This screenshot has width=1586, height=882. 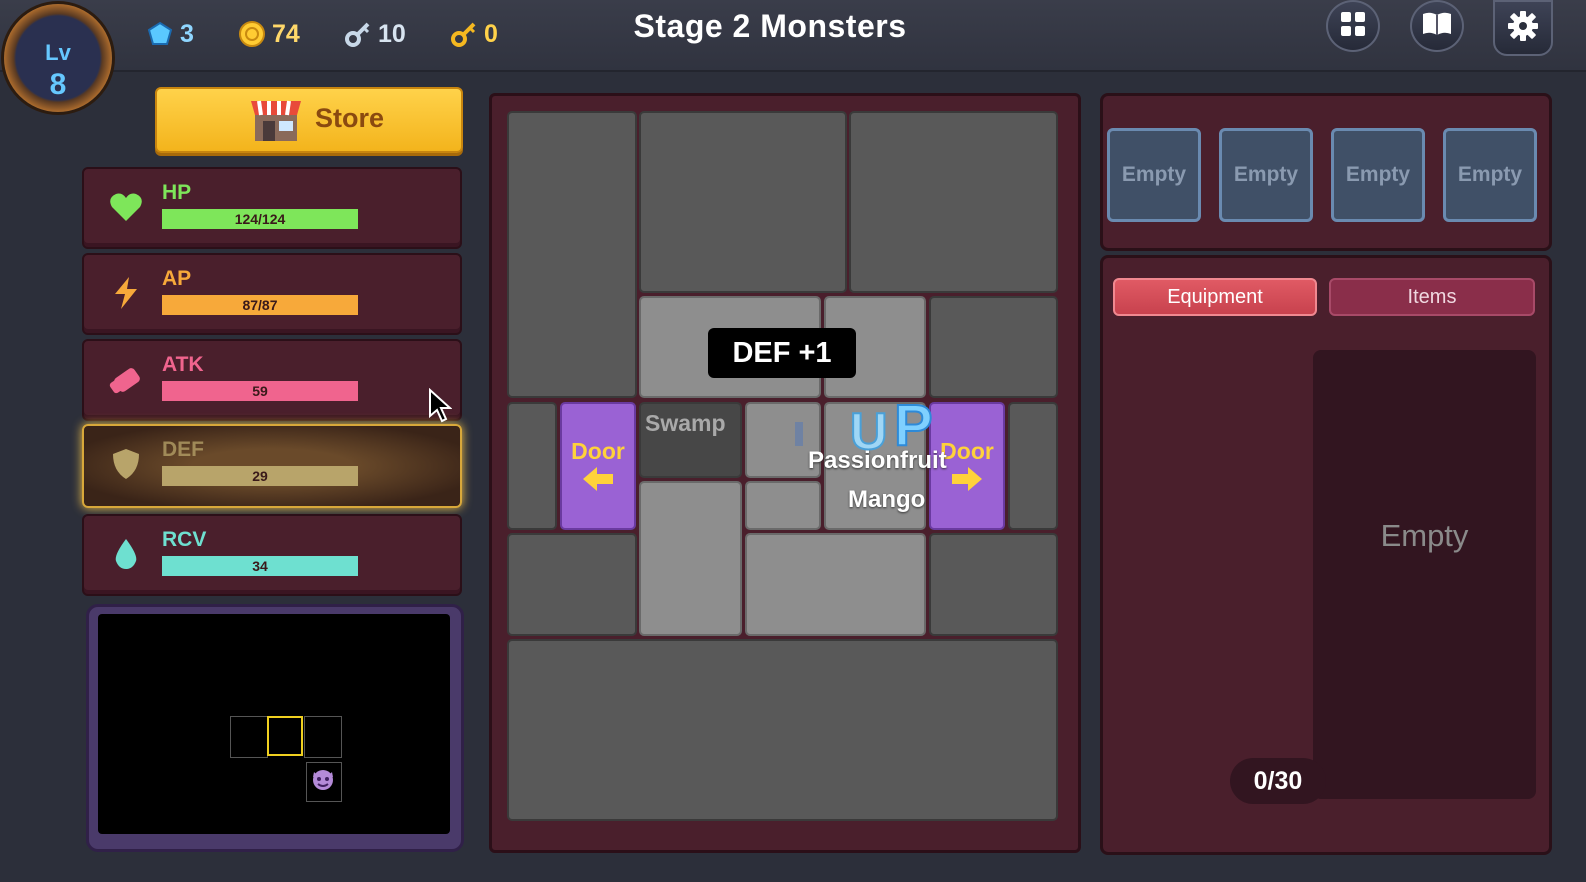 I want to click on arrow-left-icon, so click(x=598, y=482).